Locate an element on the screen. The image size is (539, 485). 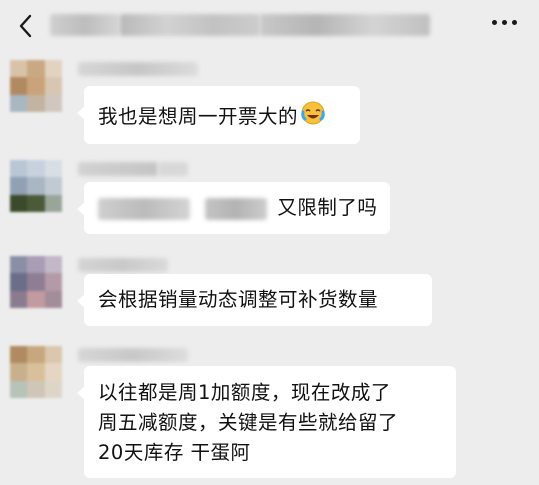
message-bubble: 会根据销量动态调整可补货数量 is located at coordinates (254, 300).